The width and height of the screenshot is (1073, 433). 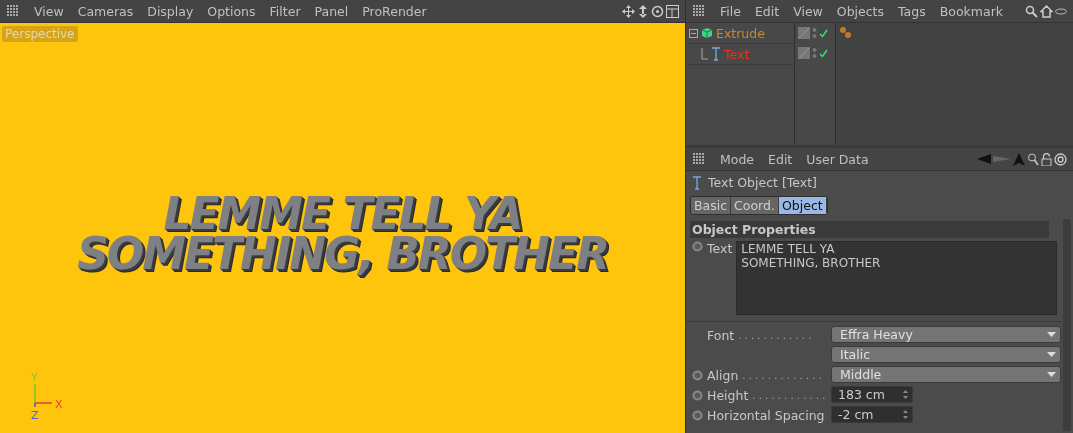 What do you see at coordinates (342, 254) in the screenshot?
I see `extruded-3d-text: SOMETHING, BROTHER` at bounding box center [342, 254].